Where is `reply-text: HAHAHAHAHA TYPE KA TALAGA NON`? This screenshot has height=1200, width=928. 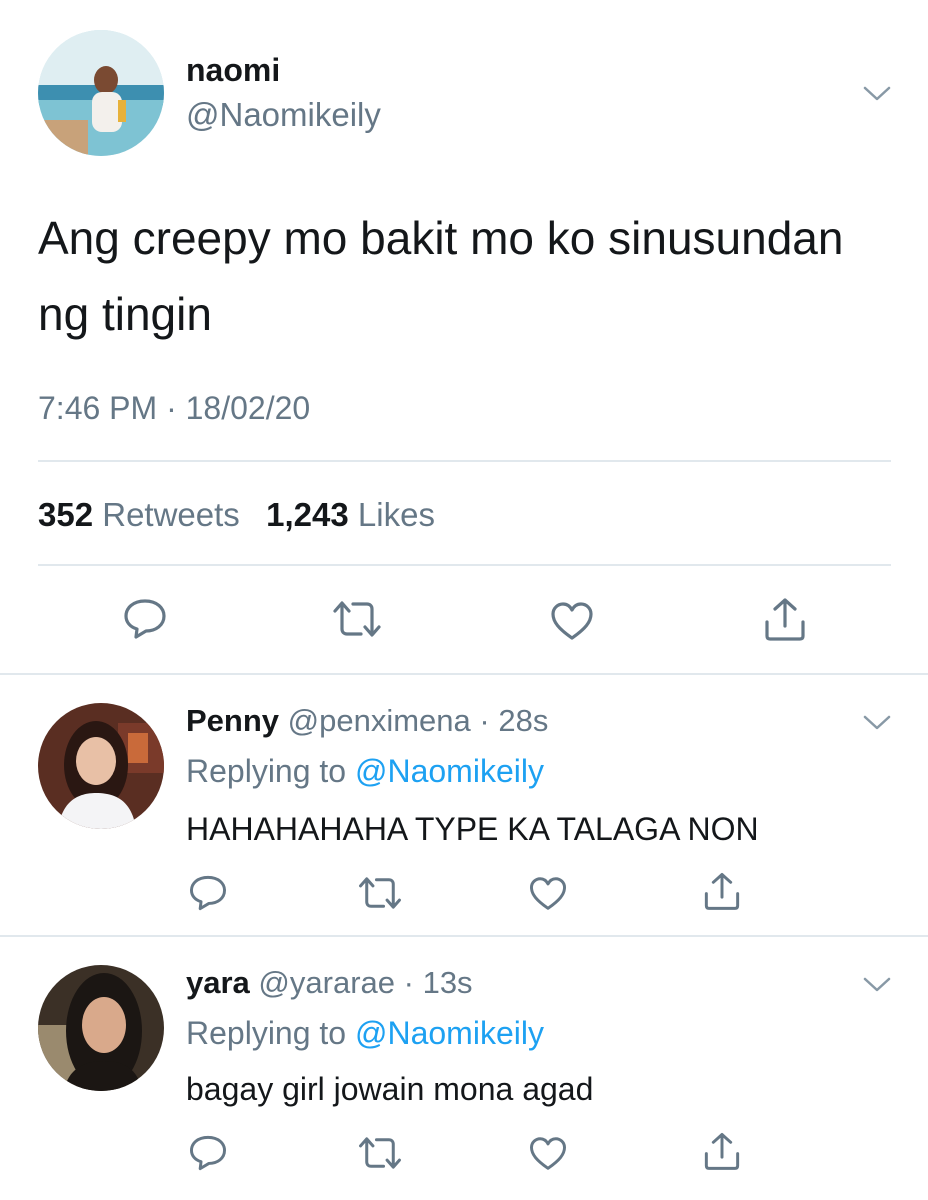 reply-text: HAHAHAHAHA TYPE KA TALAGA NON is located at coordinates (472, 829).